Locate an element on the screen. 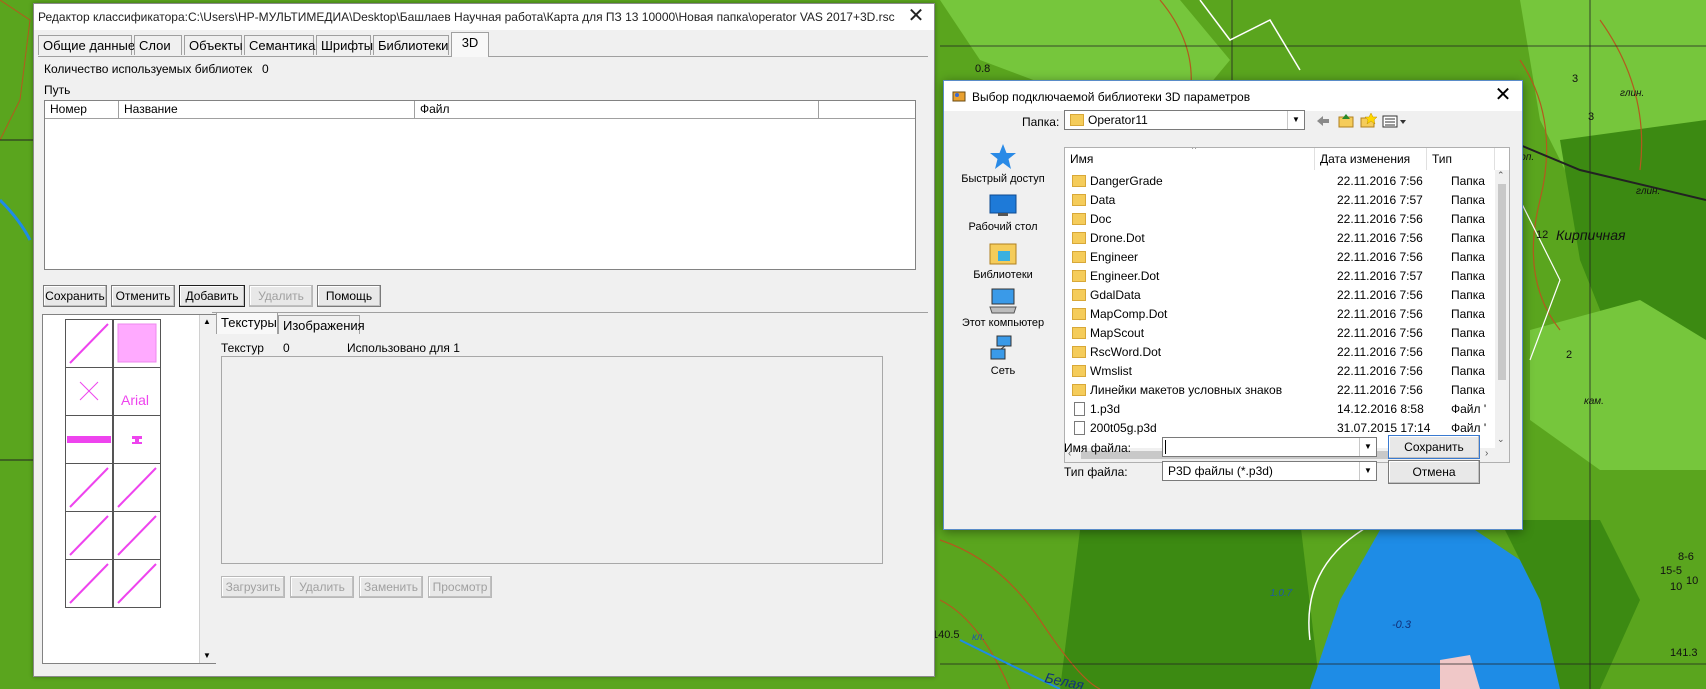 The width and height of the screenshot is (1706, 689). add-button: Добавить is located at coordinates (212, 296).